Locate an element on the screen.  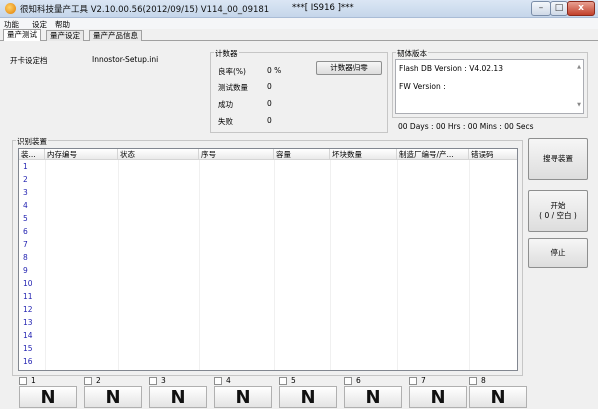
detect-device-button: 搜寻装置 is located at coordinates (558, 159).